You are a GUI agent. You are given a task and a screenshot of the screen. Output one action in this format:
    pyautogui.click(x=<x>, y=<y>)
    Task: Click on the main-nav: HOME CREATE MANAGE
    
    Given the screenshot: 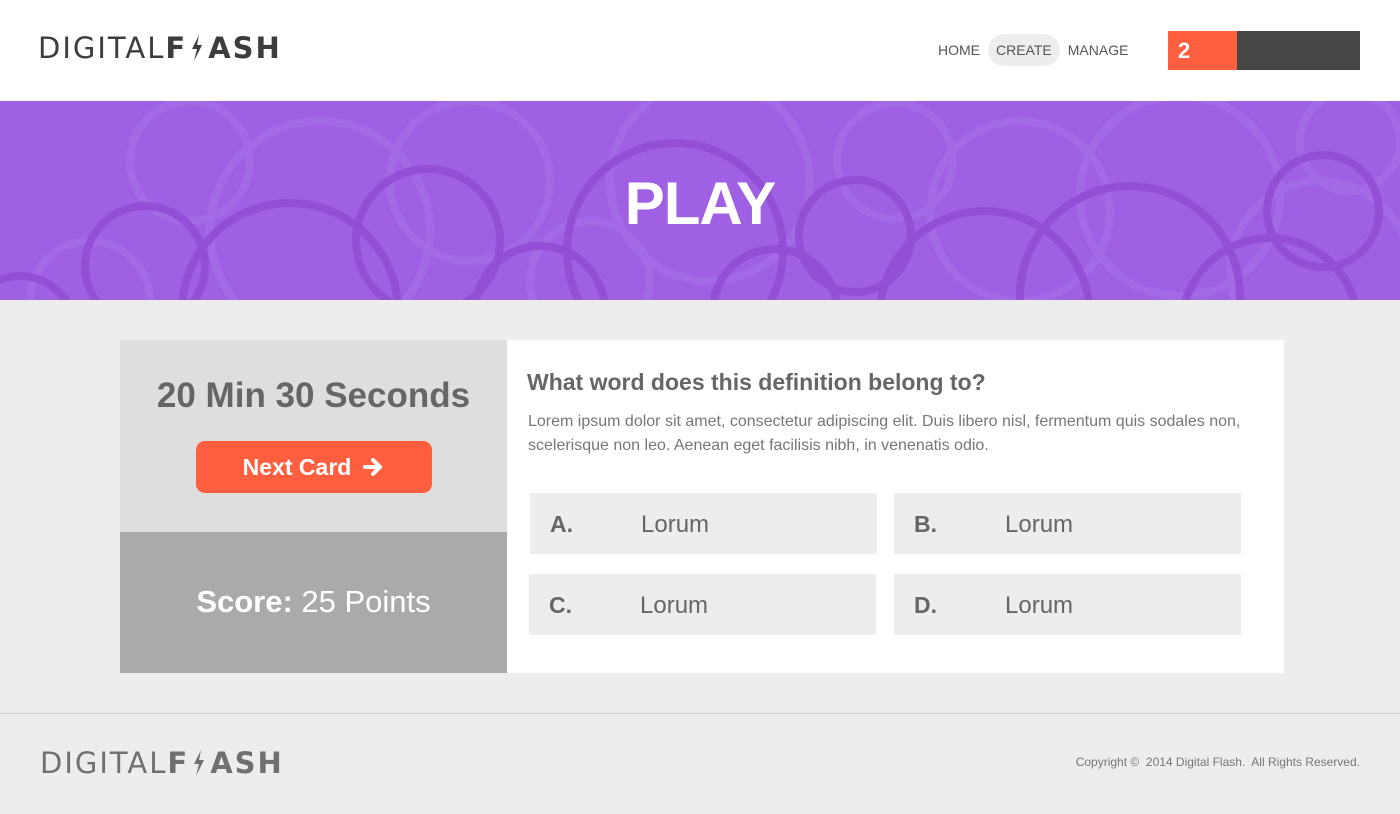 What is the action you would take?
    pyautogui.click(x=1033, y=50)
    